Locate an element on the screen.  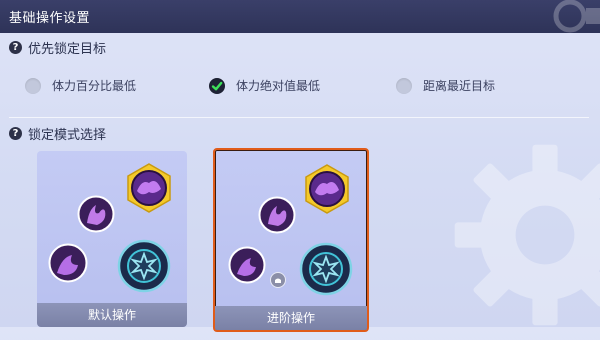
section-divider is located at coordinates (299, 117).